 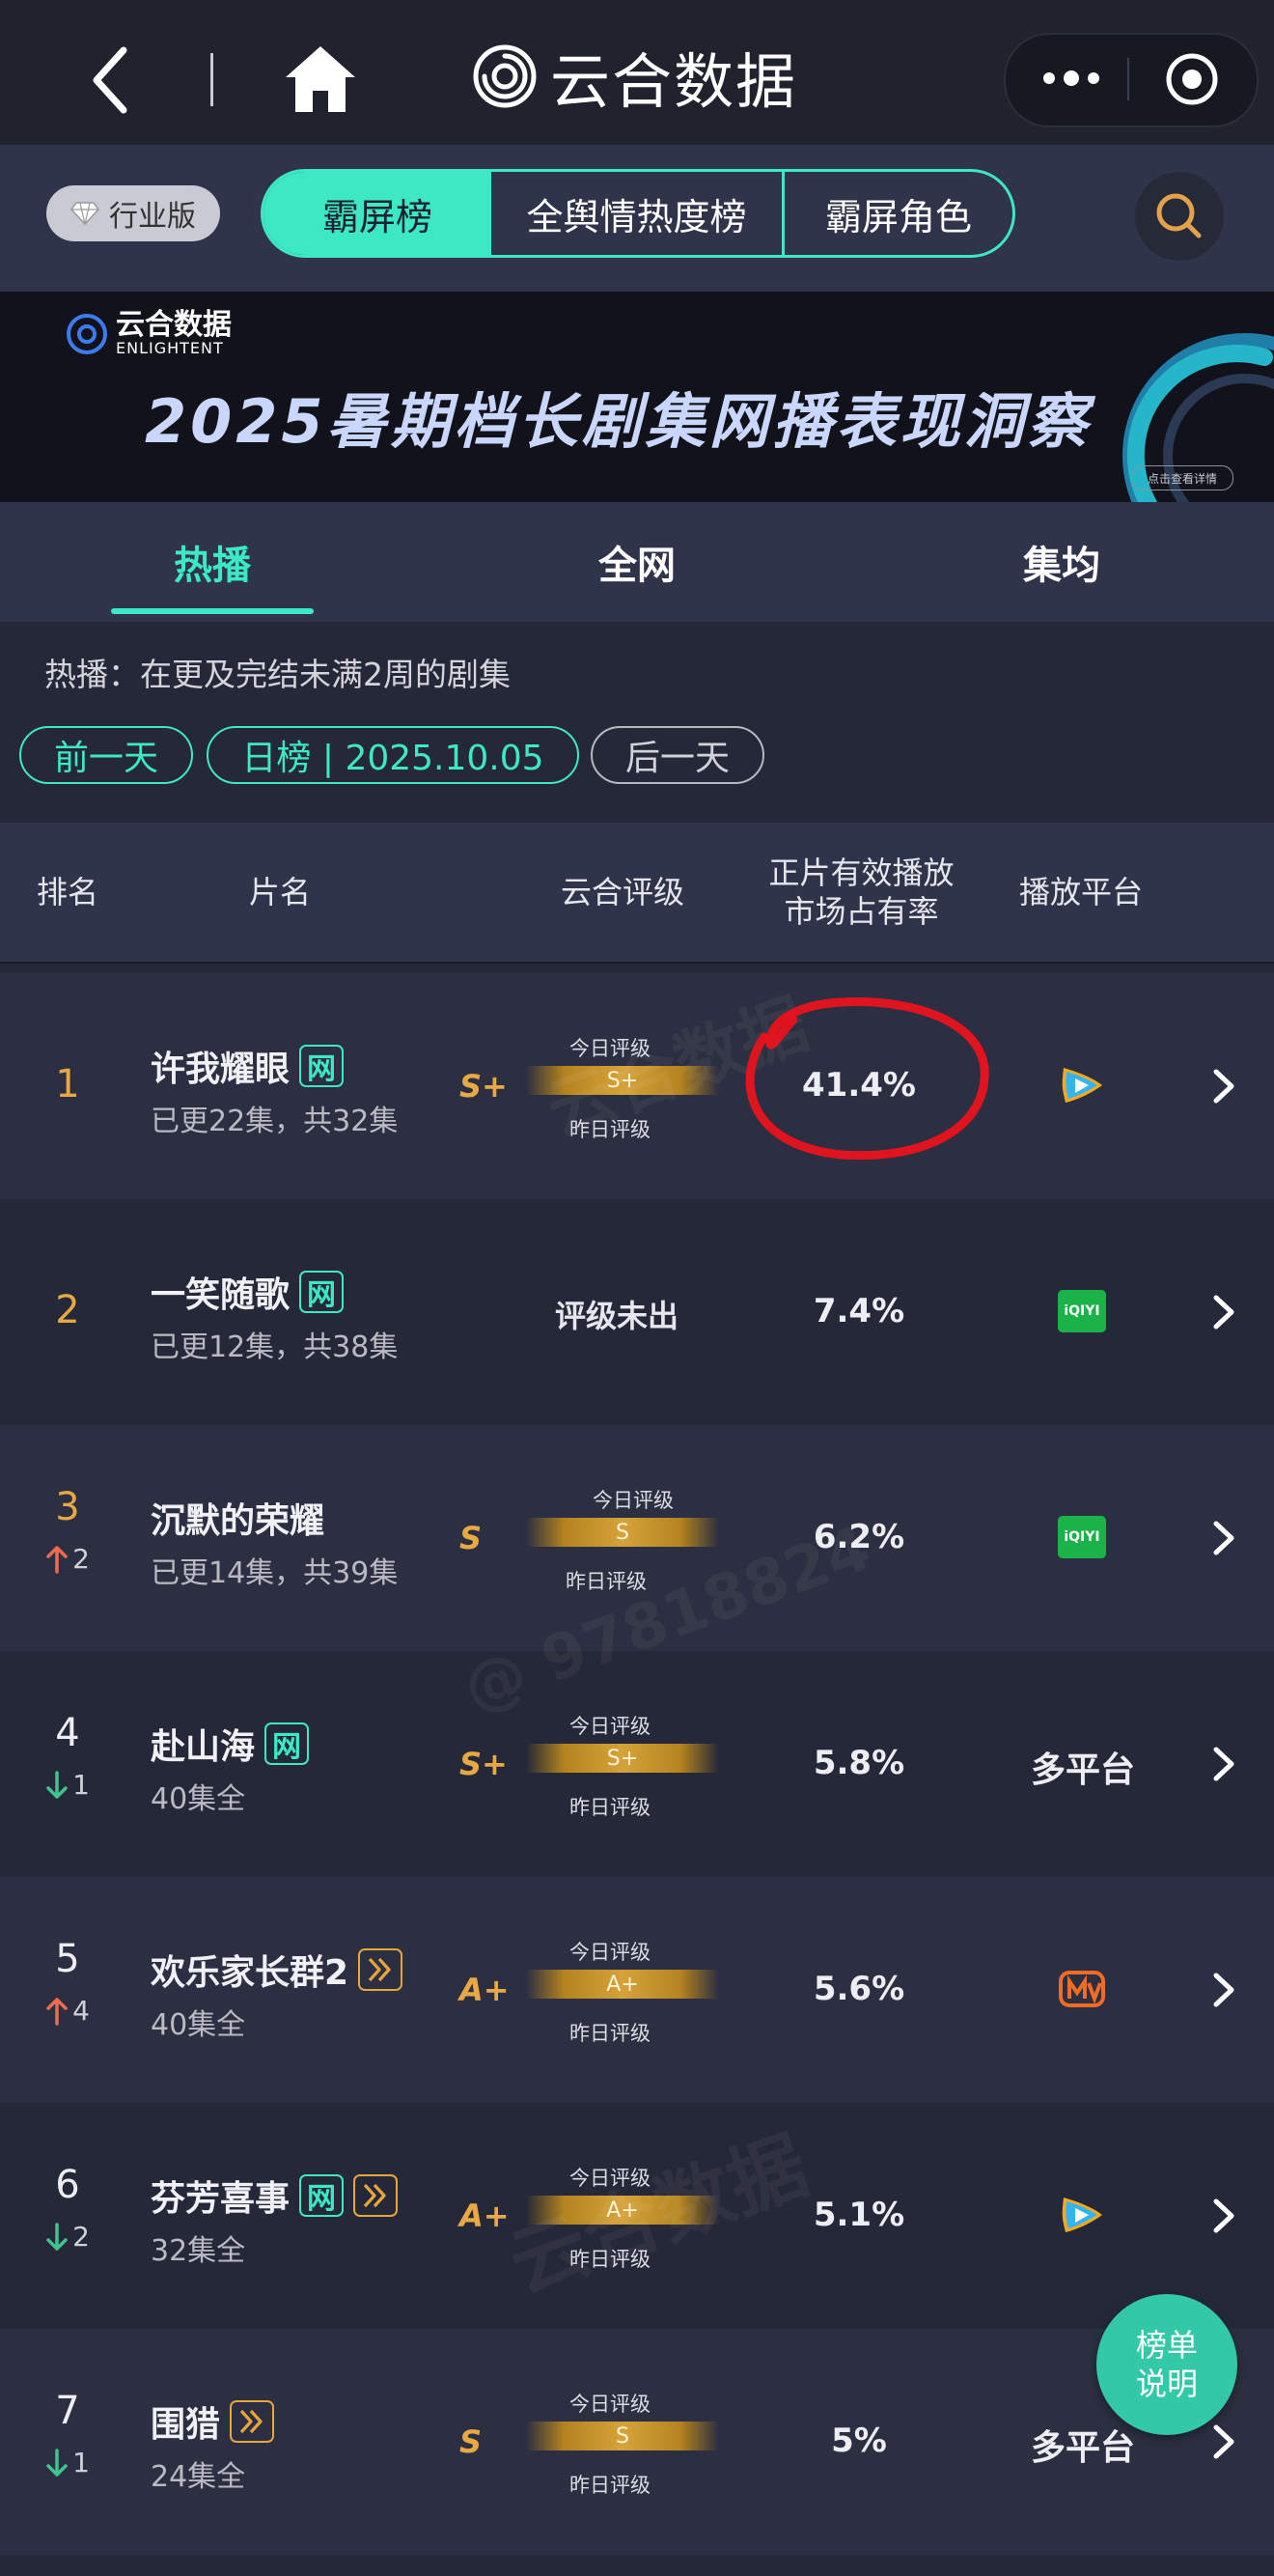 I want to click on rank-change-value: 2, so click(x=81, y=2237).